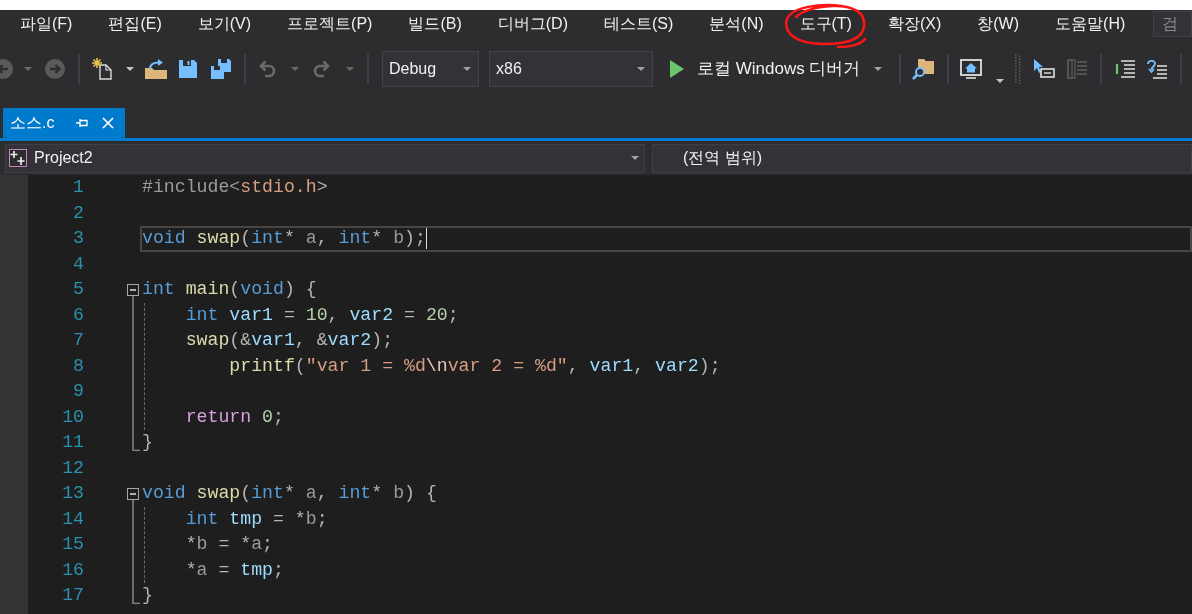 The image size is (1192, 614). Describe the element at coordinates (64, 123) in the screenshot. I see `editor-tab: 소스.c` at that location.